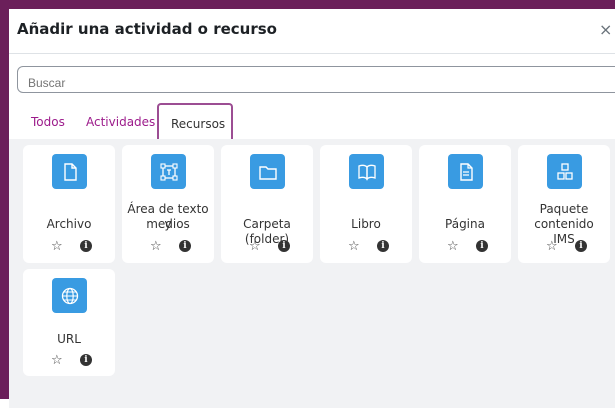  What do you see at coordinates (564, 209) in the screenshot?
I see `resource-name-line1: Paquete` at bounding box center [564, 209].